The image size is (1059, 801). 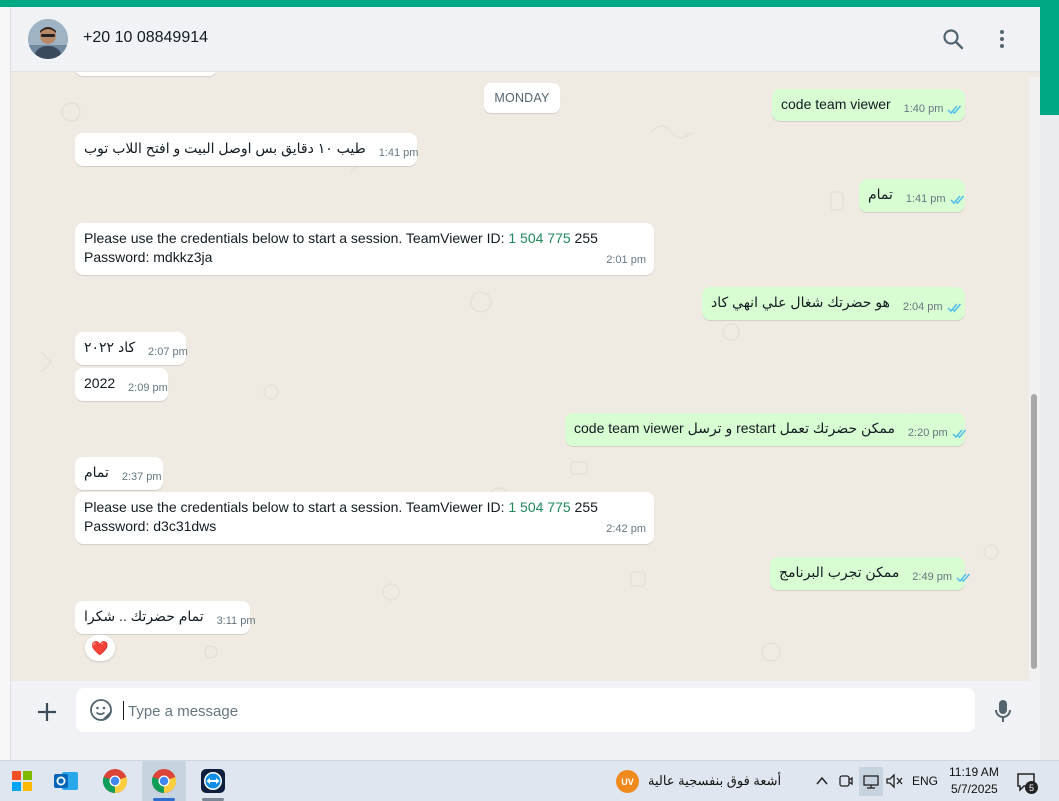 I want to click on avatar-photo, so click(x=48, y=39).